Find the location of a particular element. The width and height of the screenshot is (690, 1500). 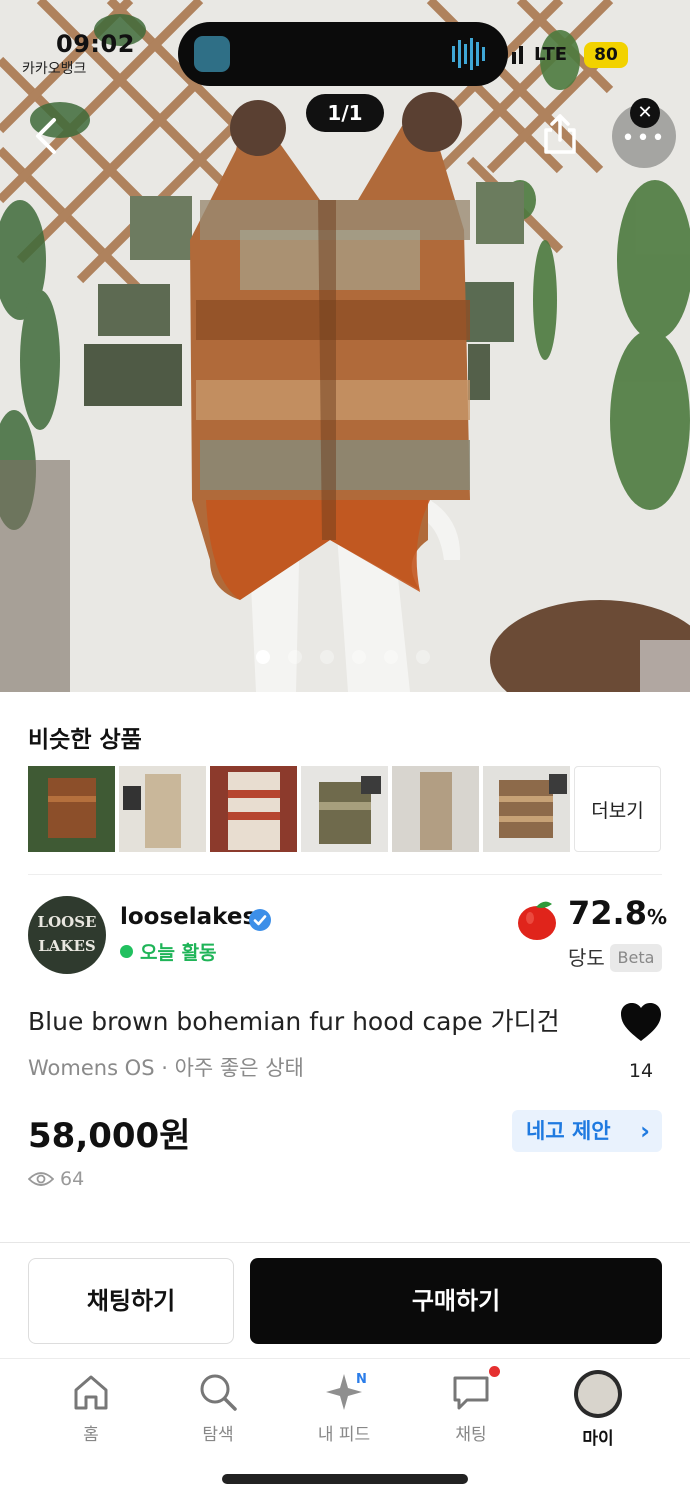

home-icon is located at coordinates (91, 1392).